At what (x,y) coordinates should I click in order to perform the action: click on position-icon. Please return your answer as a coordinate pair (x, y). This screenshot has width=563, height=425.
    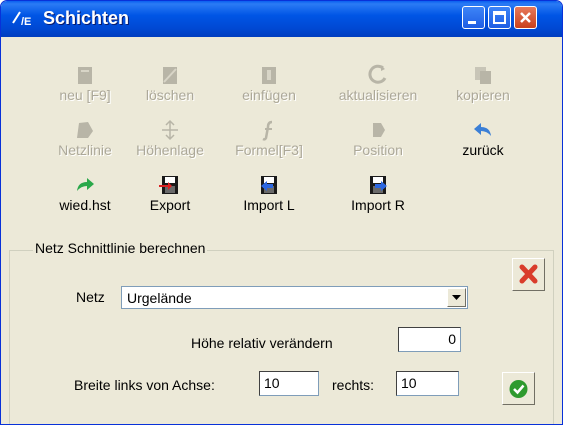
    Looking at the image, I should click on (379, 130).